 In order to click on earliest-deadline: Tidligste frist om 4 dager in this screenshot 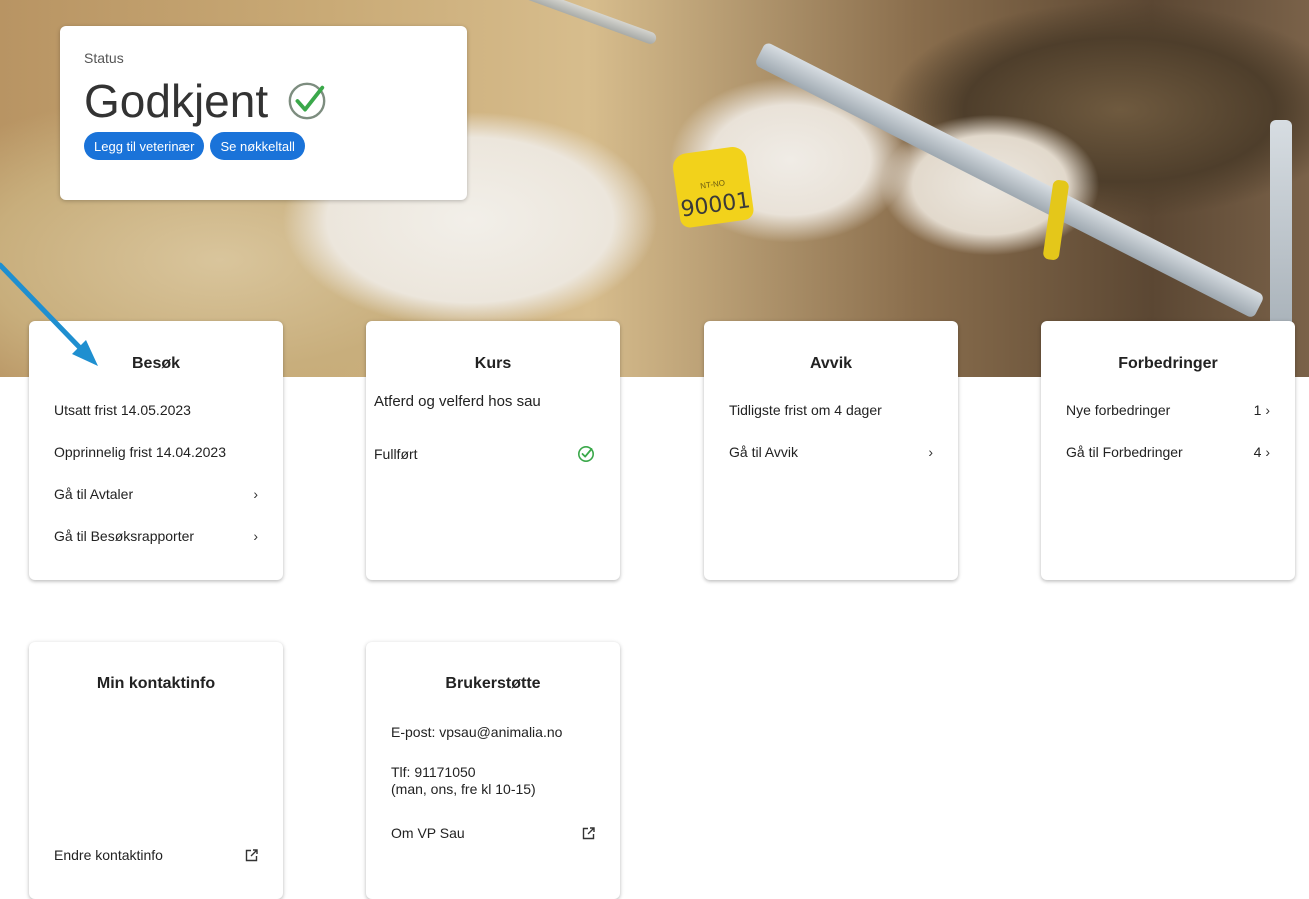, I will do `click(831, 410)`.